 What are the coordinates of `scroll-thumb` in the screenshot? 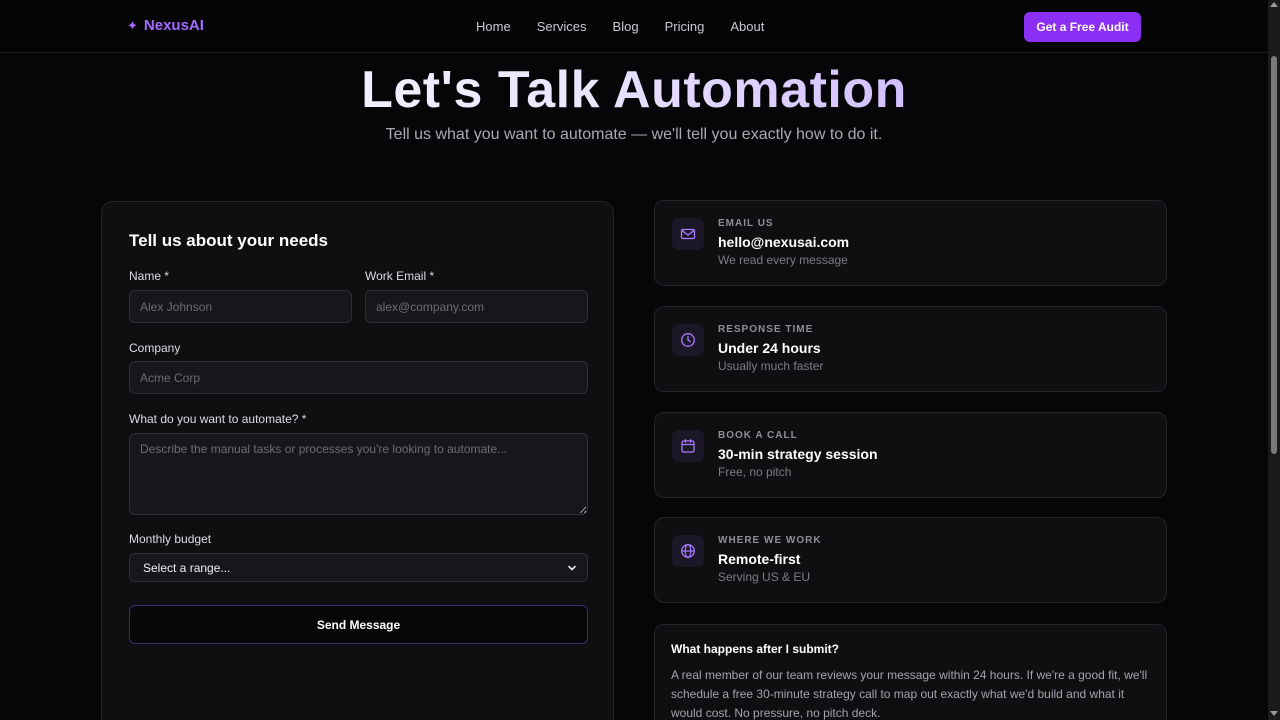 It's located at (1274, 255).